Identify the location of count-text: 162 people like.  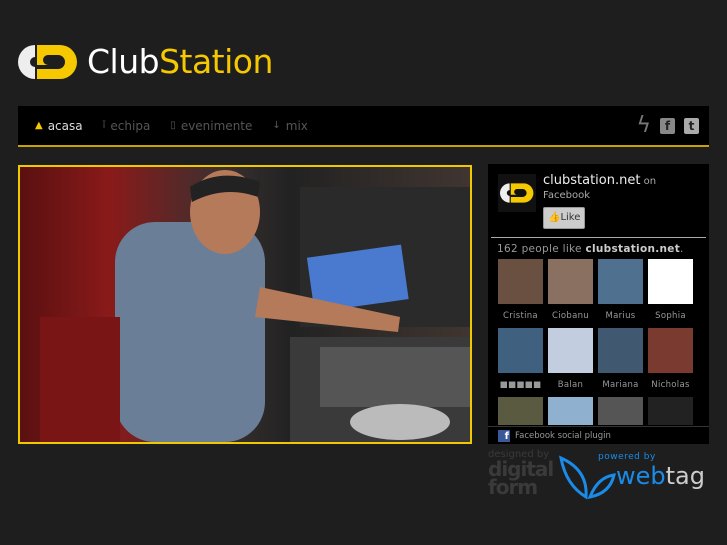
(539, 249).